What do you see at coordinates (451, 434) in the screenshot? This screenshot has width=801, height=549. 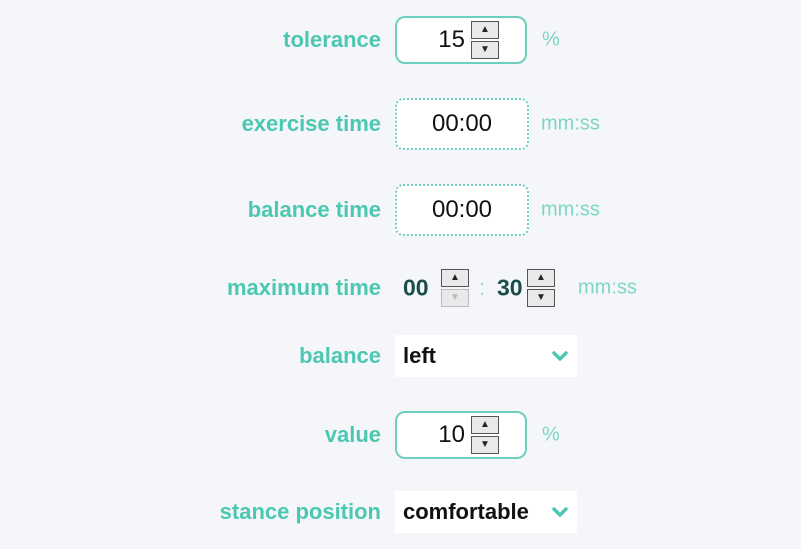 I see `value-value: 10` at bounding box center [451, 434].